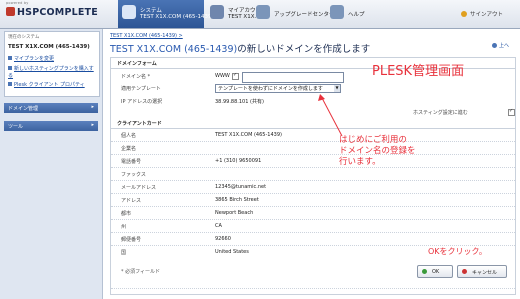 This screenshot has height=299, width=520. I want to click on annotation-ok-note: OKをクリック。, so click(457, 251).